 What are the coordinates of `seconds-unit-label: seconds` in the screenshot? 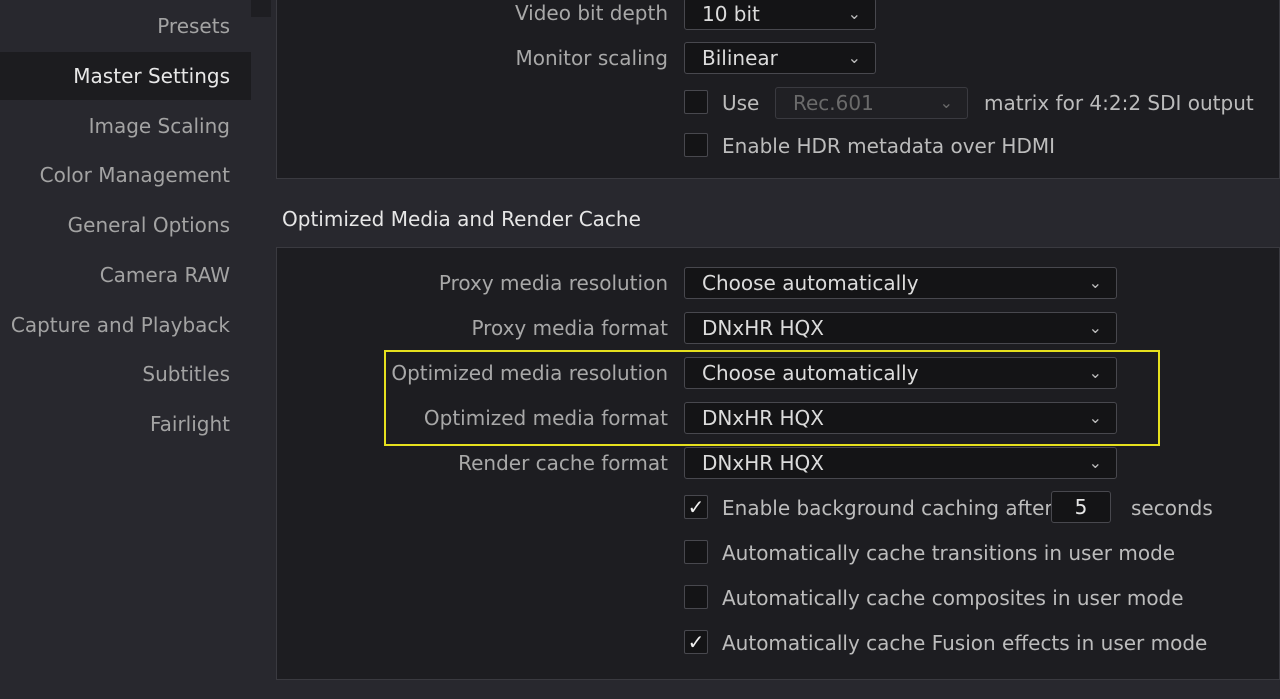 It's located at (1172, 508).